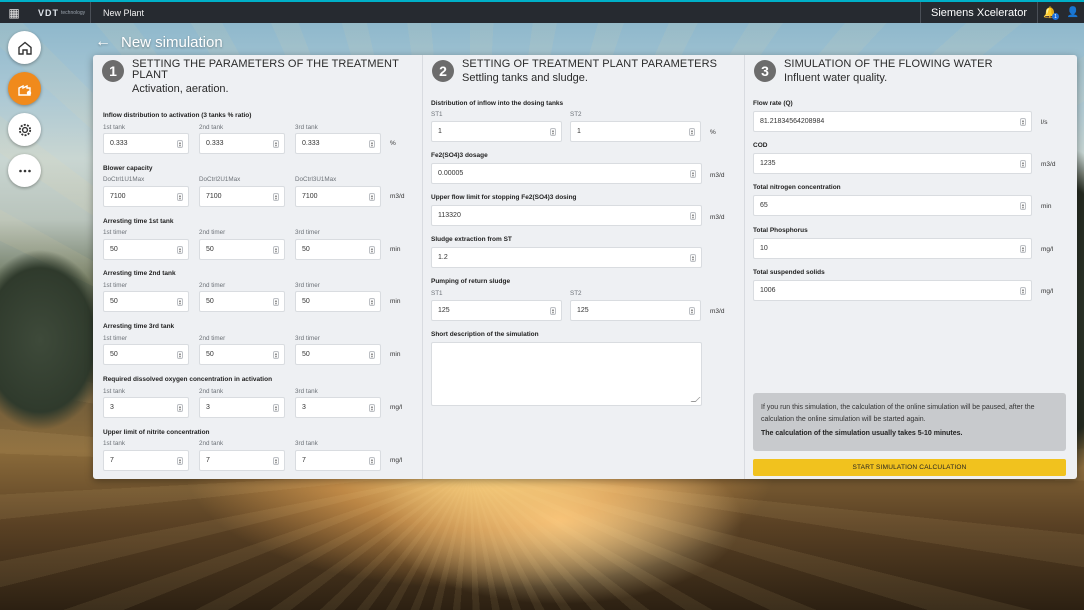 Image resolution: width=1084 pixels, height=610 pixels. What do you see at coordinates (909, 467) in the screenshot?
I see `start-simulation-button: START SIMULATION CALCULATION` at bounding box center [909, 467].